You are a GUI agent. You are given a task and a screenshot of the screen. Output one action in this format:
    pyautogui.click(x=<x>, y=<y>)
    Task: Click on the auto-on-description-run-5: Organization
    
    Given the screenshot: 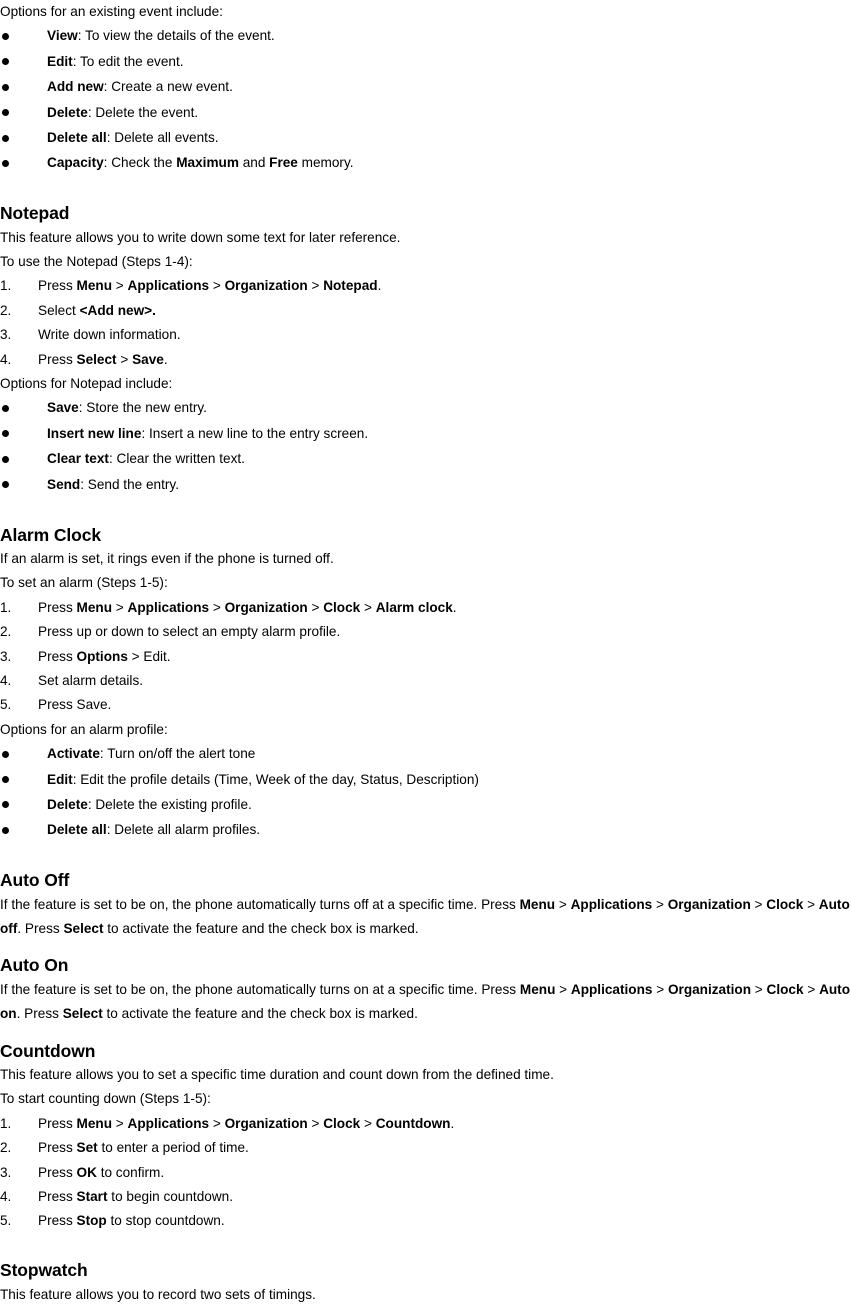 What is the action you would take?
    pyautogui.click(x=709, y=989)
    